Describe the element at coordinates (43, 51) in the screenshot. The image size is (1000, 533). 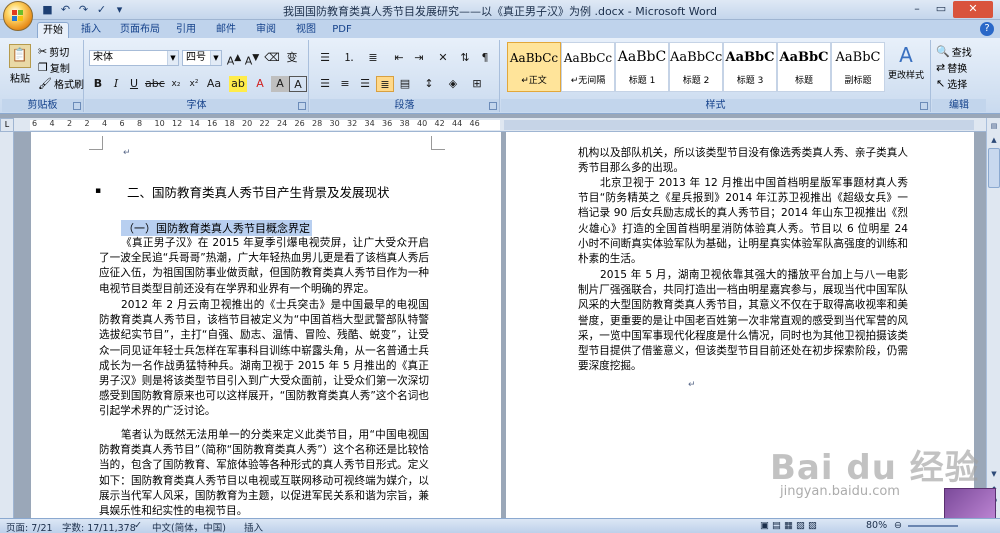
I see `scissors-icon: ✂` at that location.